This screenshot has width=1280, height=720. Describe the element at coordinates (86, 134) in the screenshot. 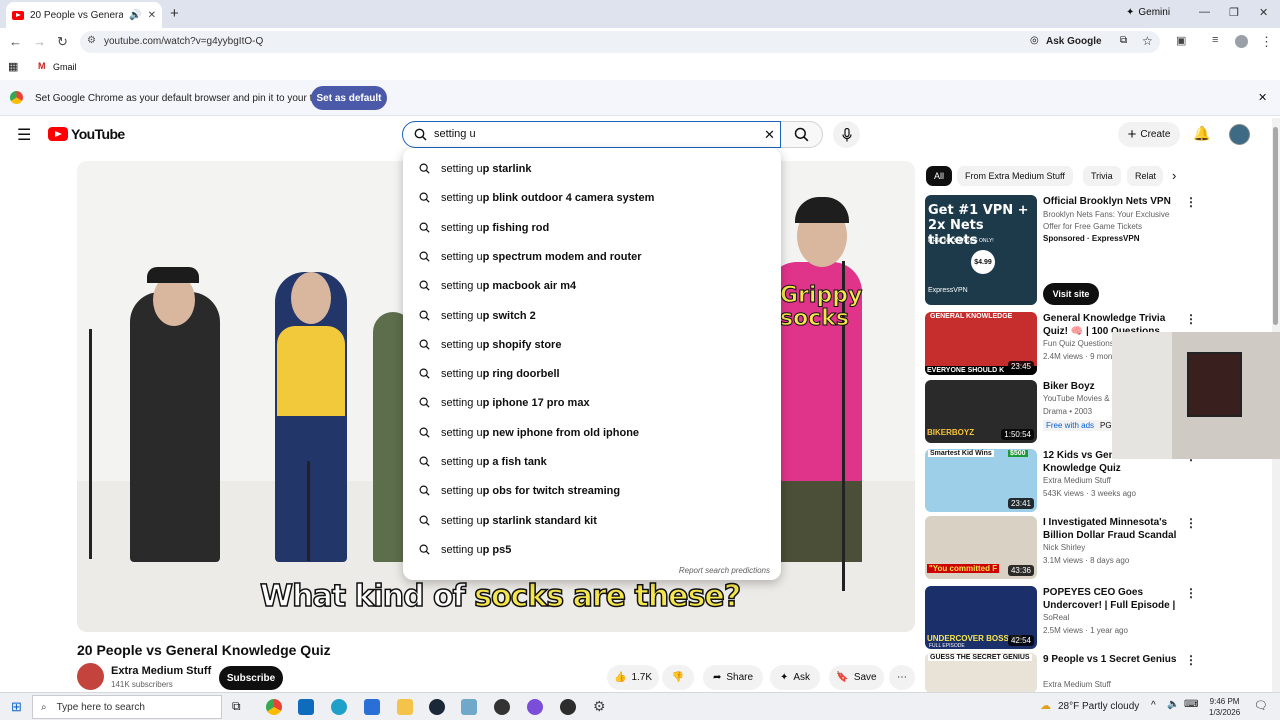

I see `youtube-logo: YouTube` at that location.